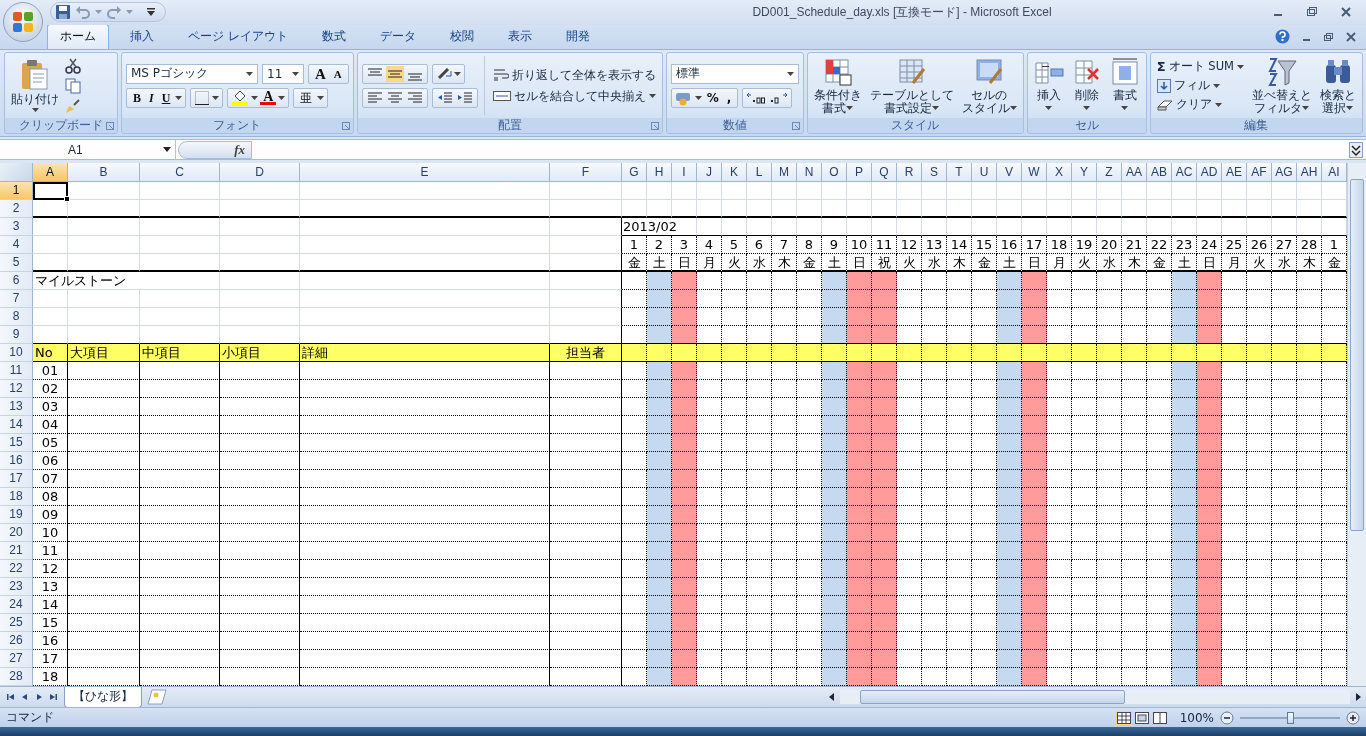 This screenshot has width=1366, height=736. What do you see at coordinates (260, 173) in the screenshot?
I see `column-header: D` at bounding box center [260, 173].